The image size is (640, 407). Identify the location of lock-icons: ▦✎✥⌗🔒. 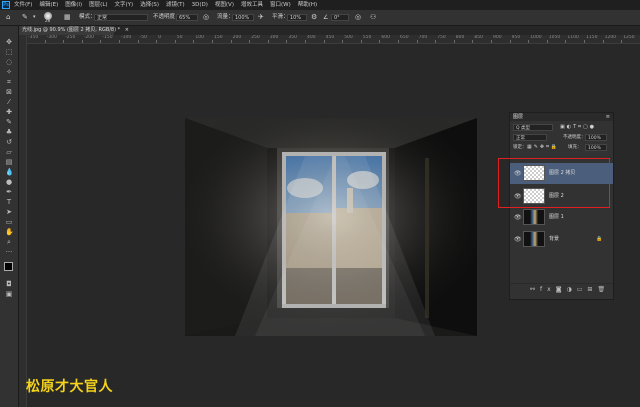
(543, 147).